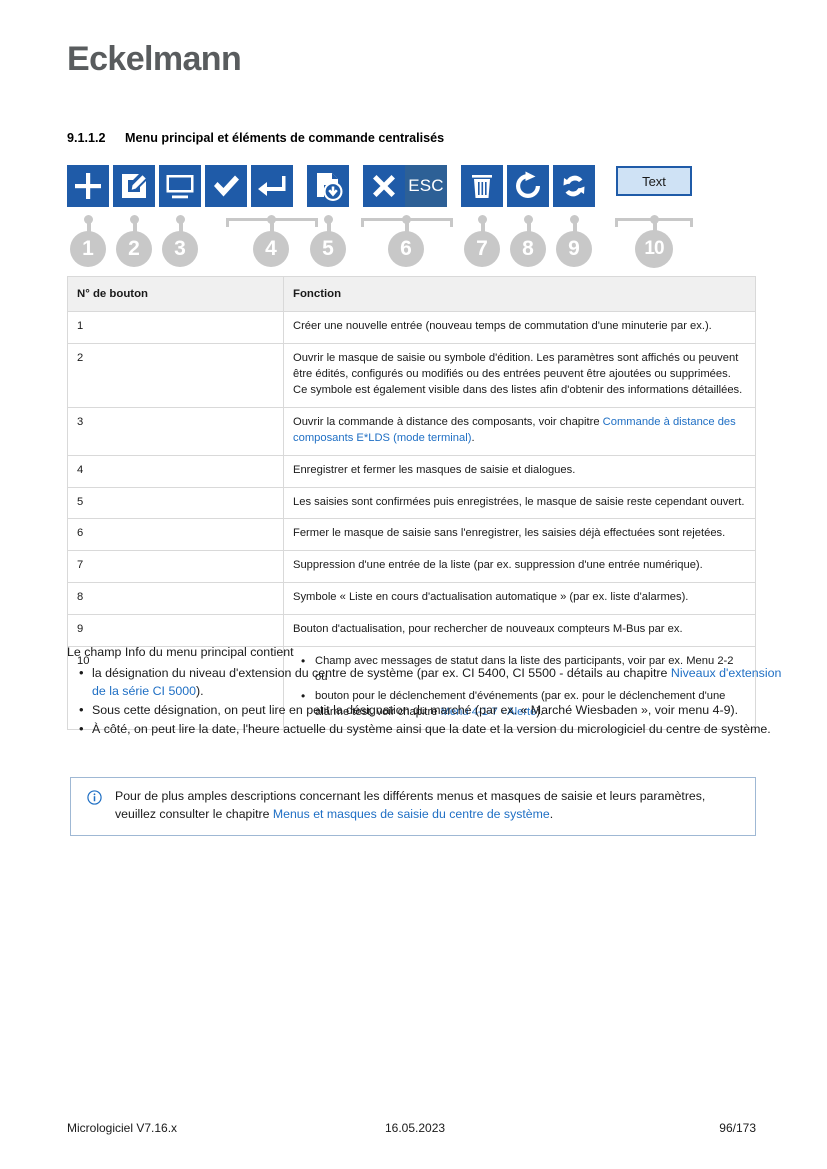 Image resolution: width=827 pixels, height=1169 pixels. Describe the element at coordinates (482, 186) in the screenshot. I see `trash-icon` at that location.